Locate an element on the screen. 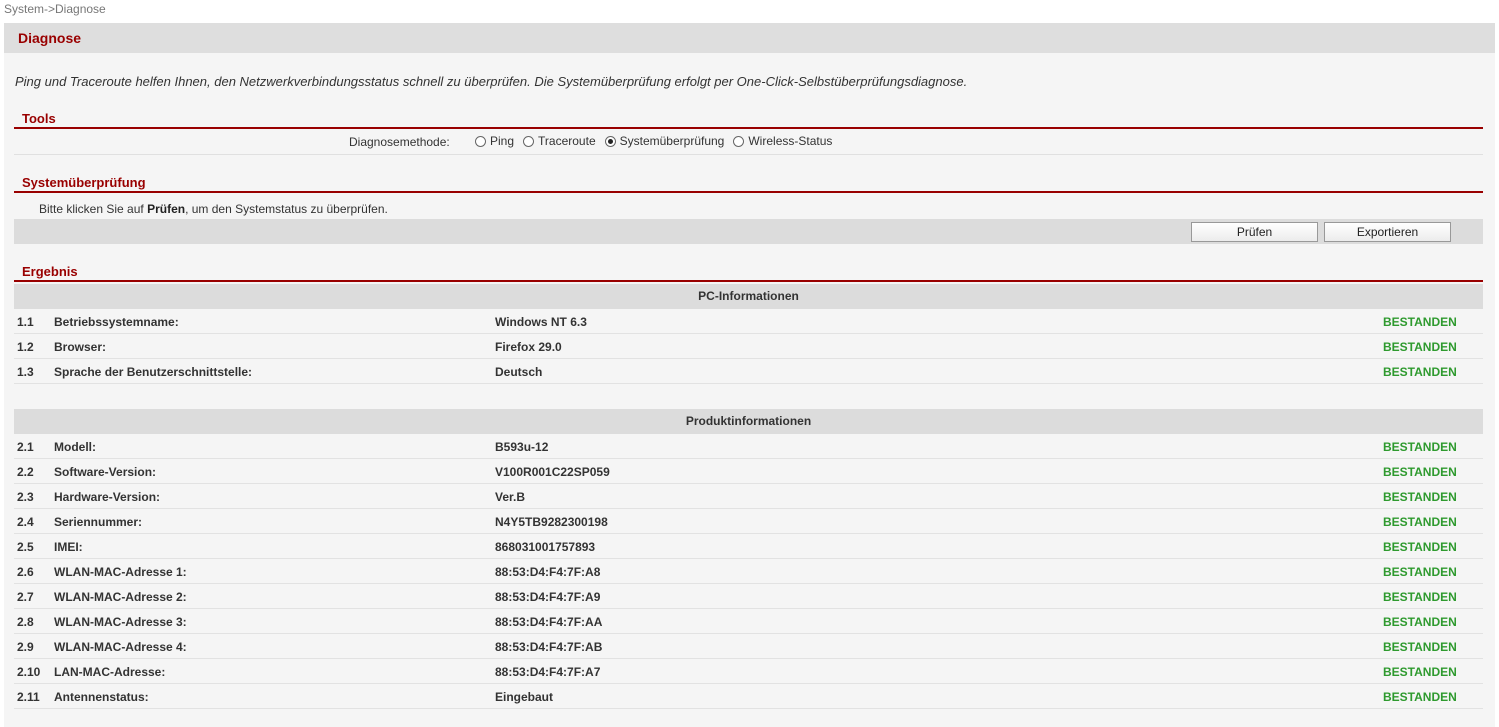 This screenshot has width=1499, height=727. row-value: 88:53:D4:F4:7F:AB is located at coordinates (549, 647).